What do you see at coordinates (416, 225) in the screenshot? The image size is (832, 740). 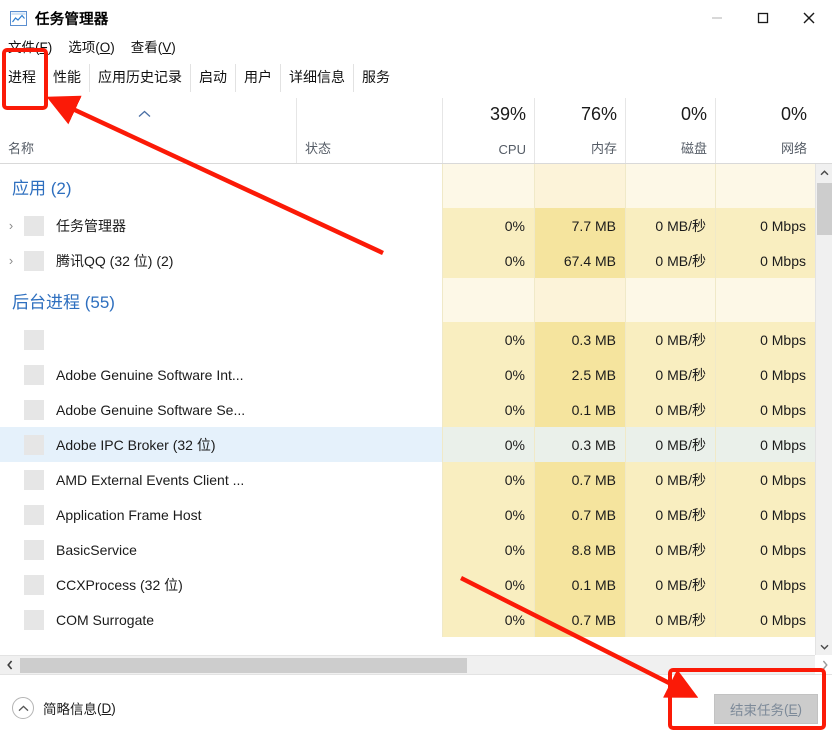 I see `table-row: › 任务管理器 0% 7.7 MB 0 MB/秒 0 Mbps` at bounding box center [416, 225].